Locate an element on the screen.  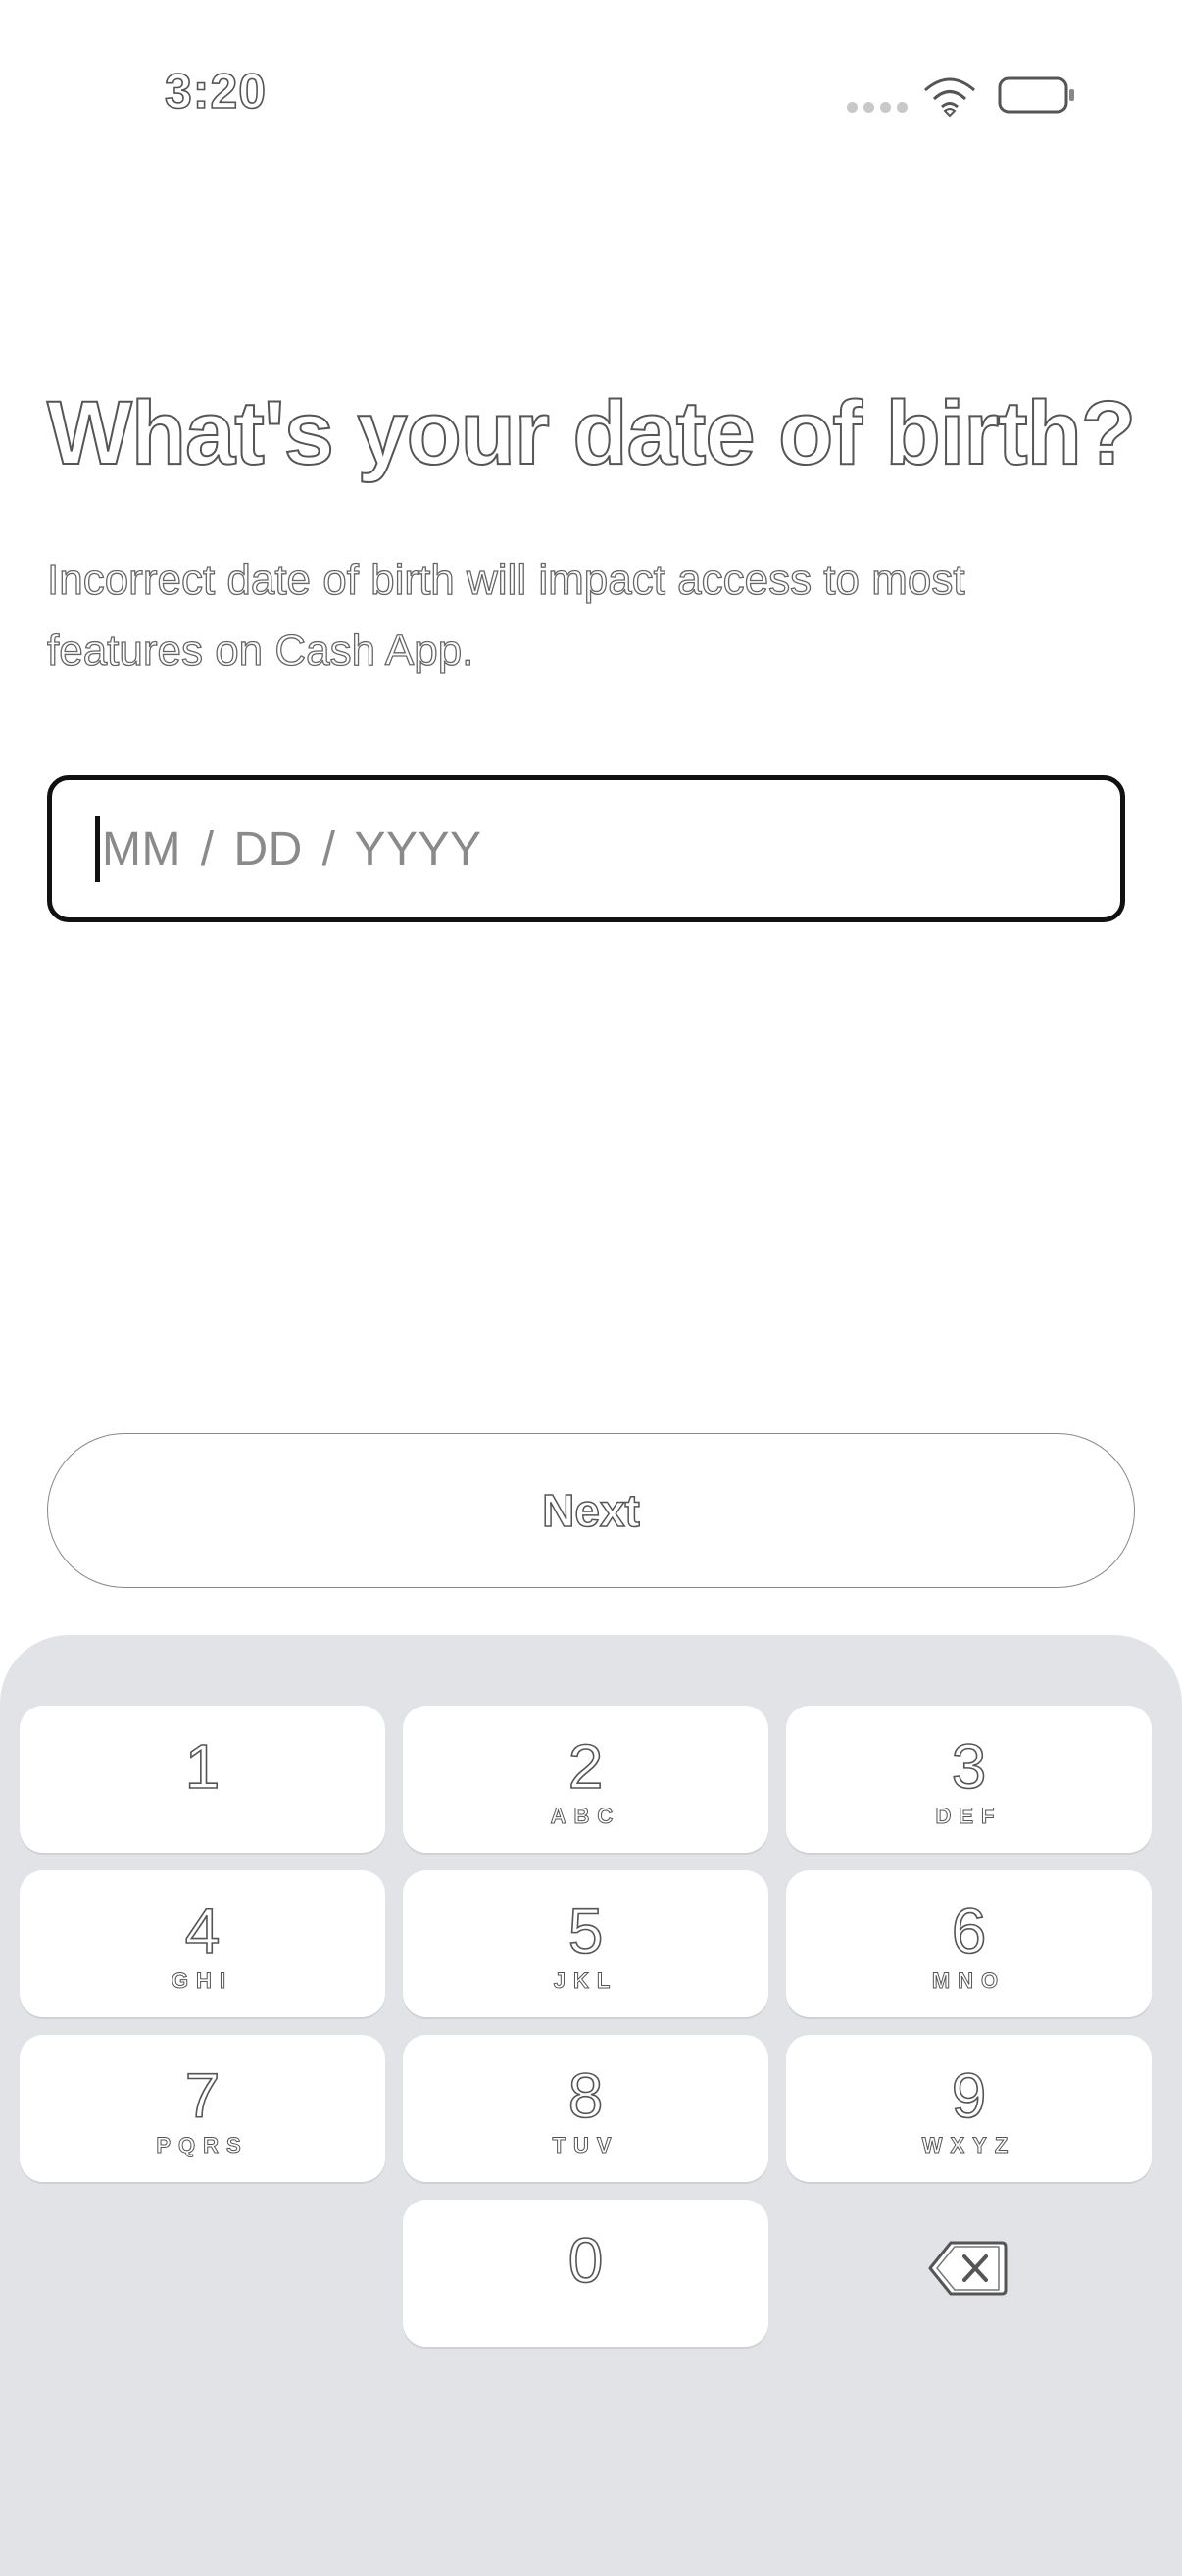
key-3: 3 DEF is located at coordinates (969, 1779).